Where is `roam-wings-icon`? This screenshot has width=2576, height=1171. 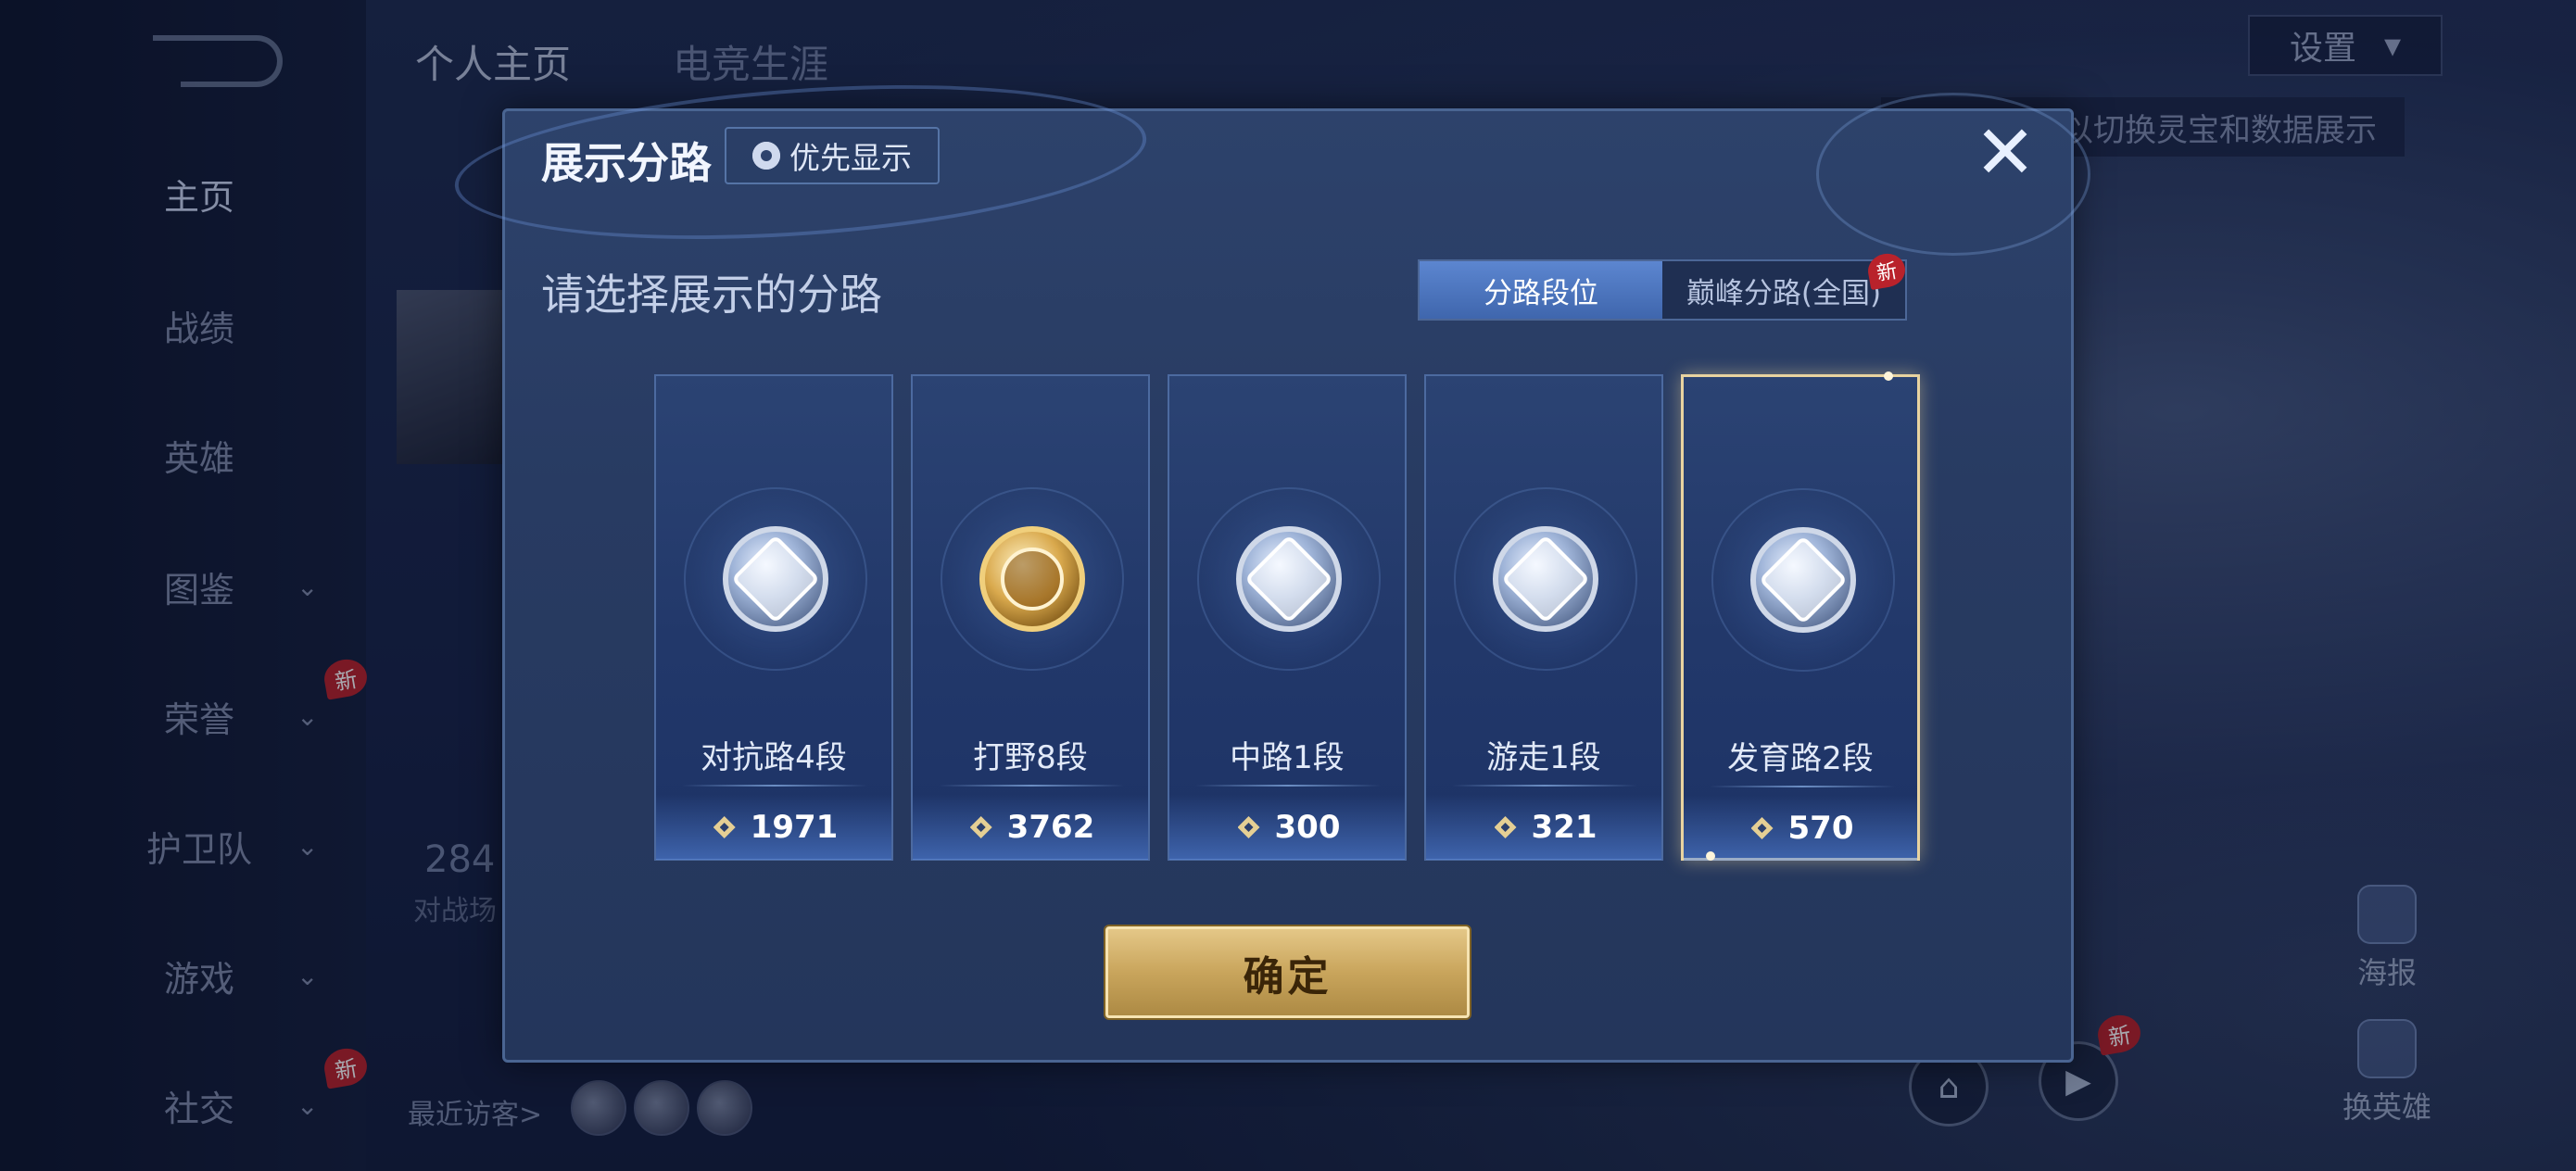 roam-wings-icon is located at coordinates (1545, 579).